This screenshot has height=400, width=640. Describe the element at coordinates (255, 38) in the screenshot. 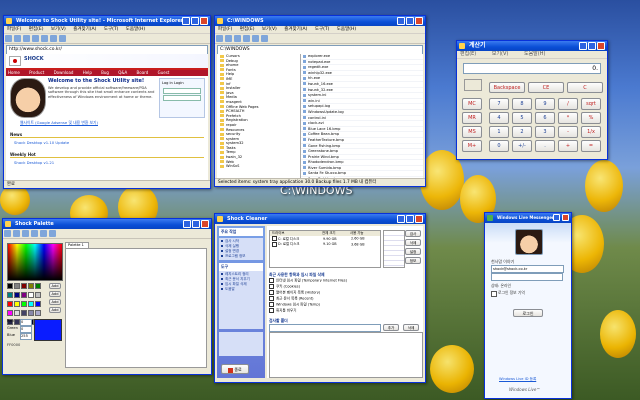

I see `folders-icon` at that location.